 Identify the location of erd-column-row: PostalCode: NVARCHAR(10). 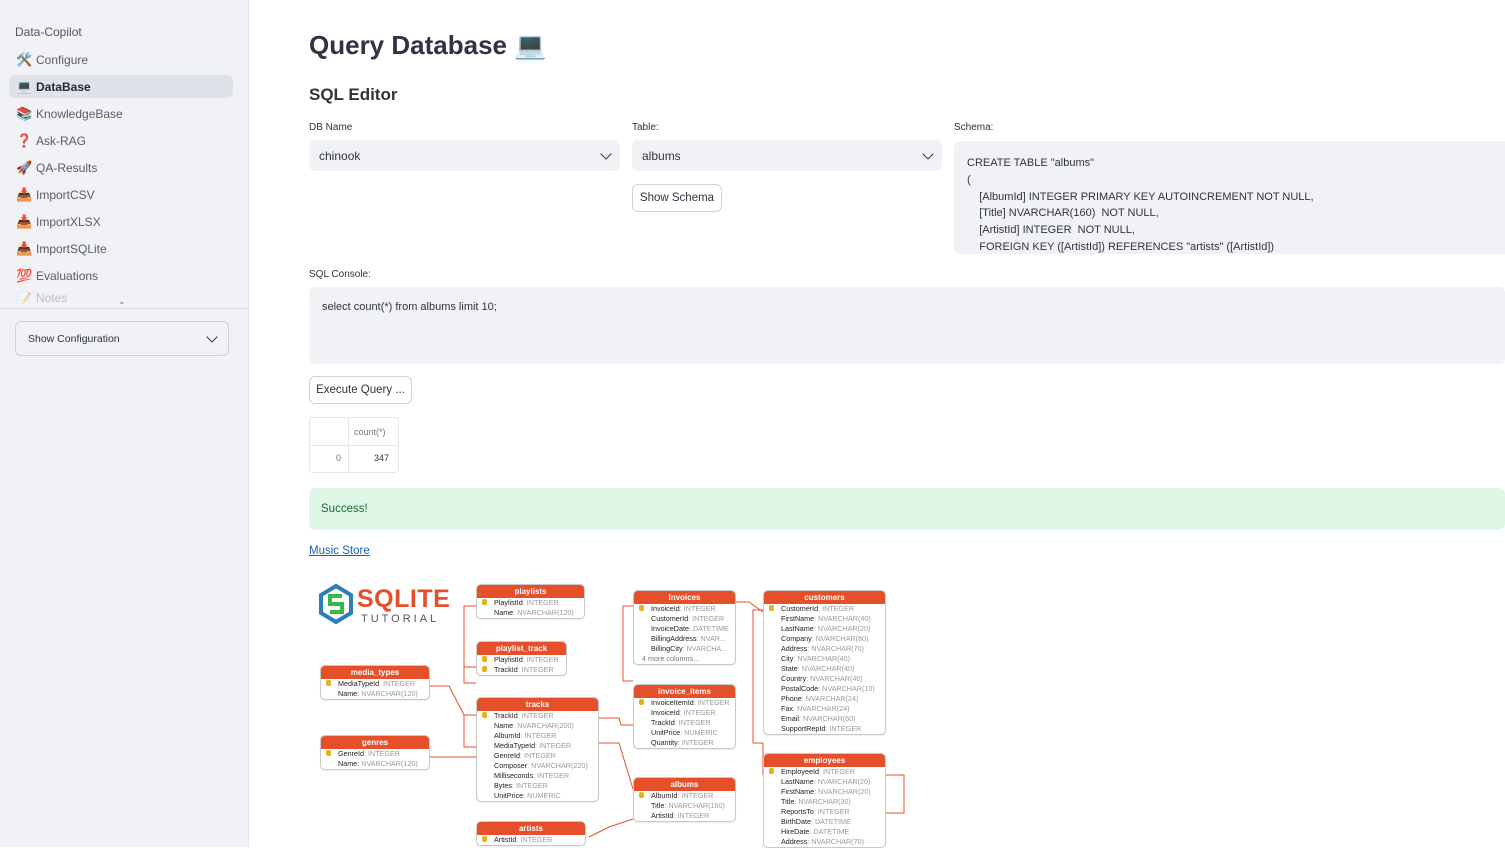
(828, 688).